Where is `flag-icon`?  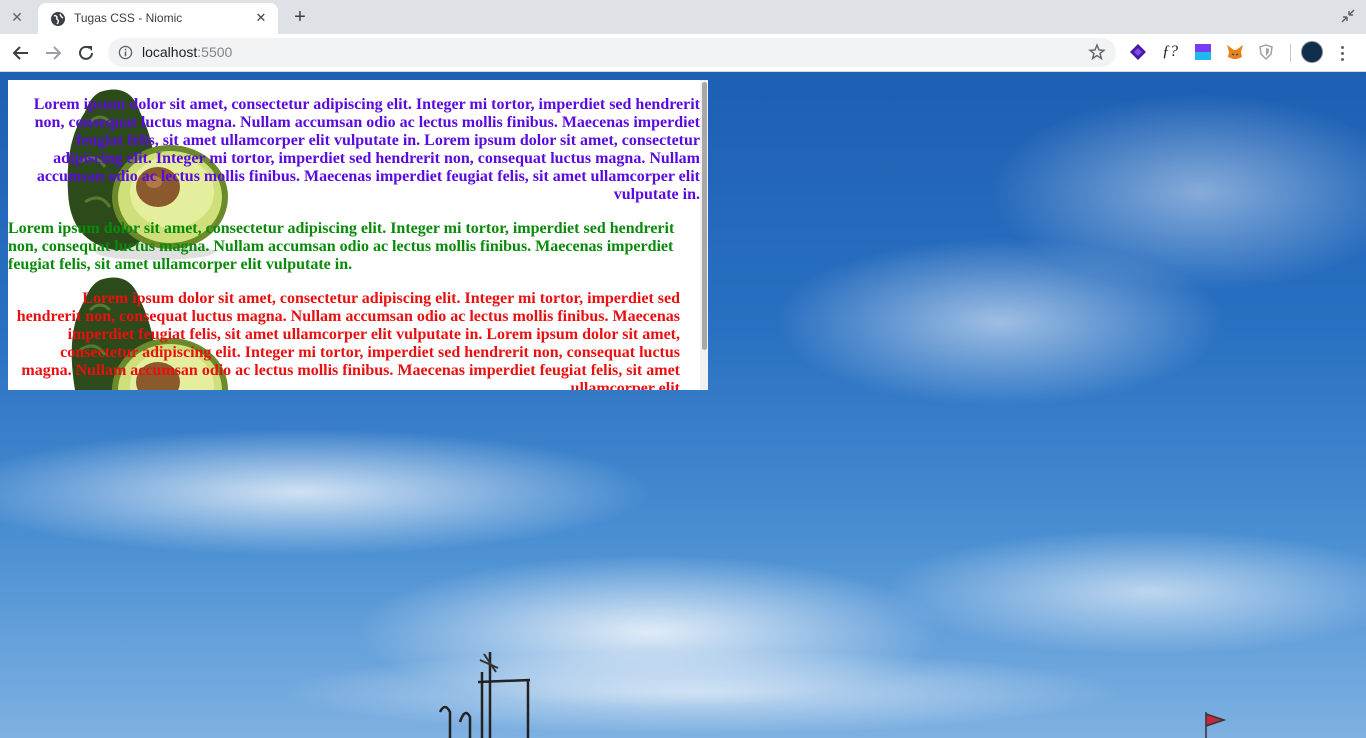
flag-icon is located at coordinates (1216, 725).